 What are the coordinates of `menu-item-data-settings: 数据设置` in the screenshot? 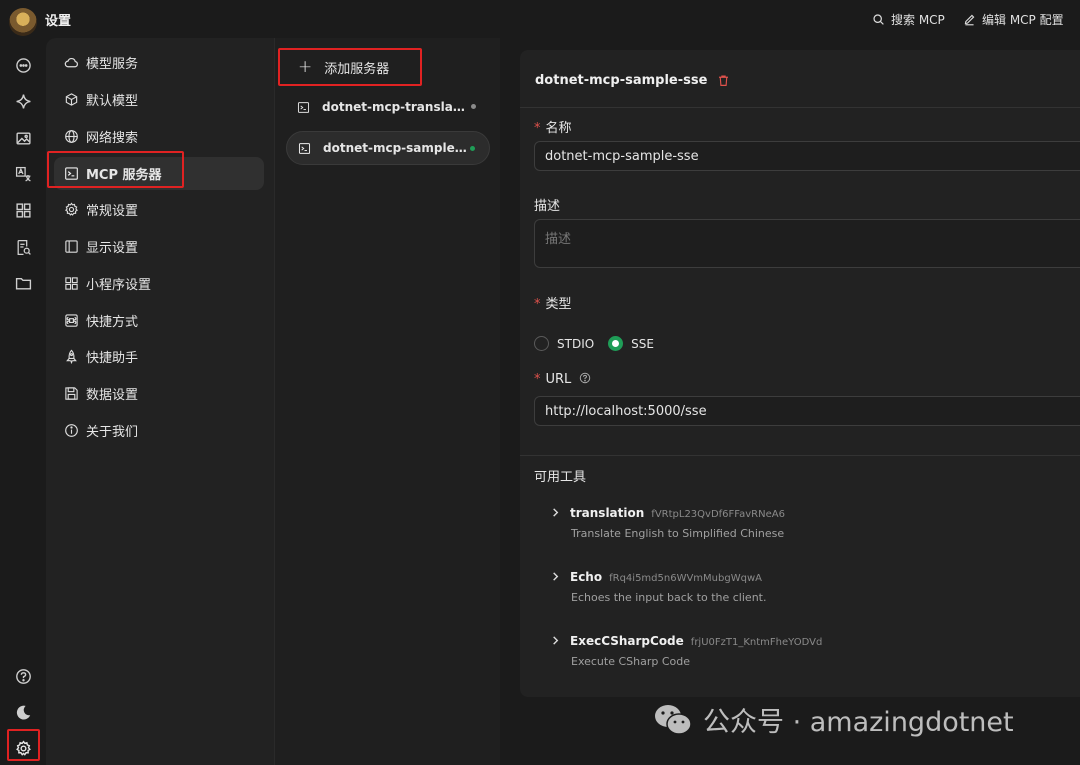 It's located at (159, 393).